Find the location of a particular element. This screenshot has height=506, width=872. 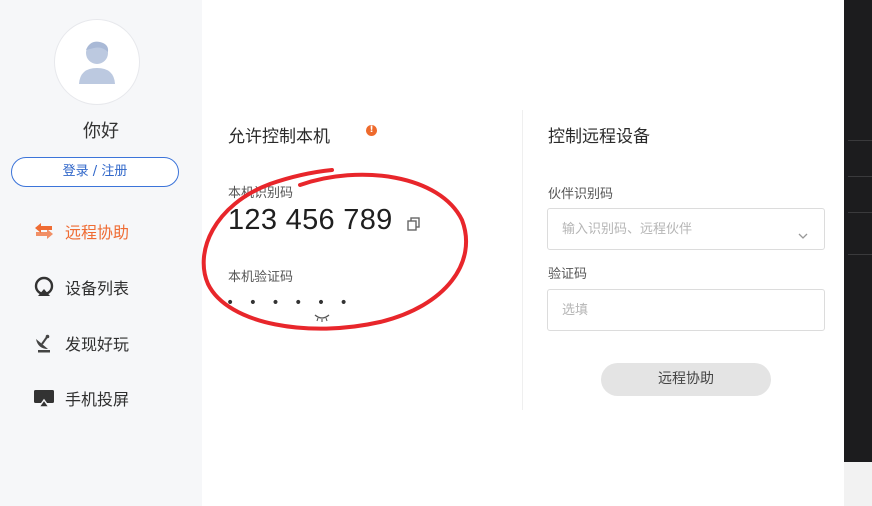

local-code-label: 本机验证码 is located at coordinates (261, 277).